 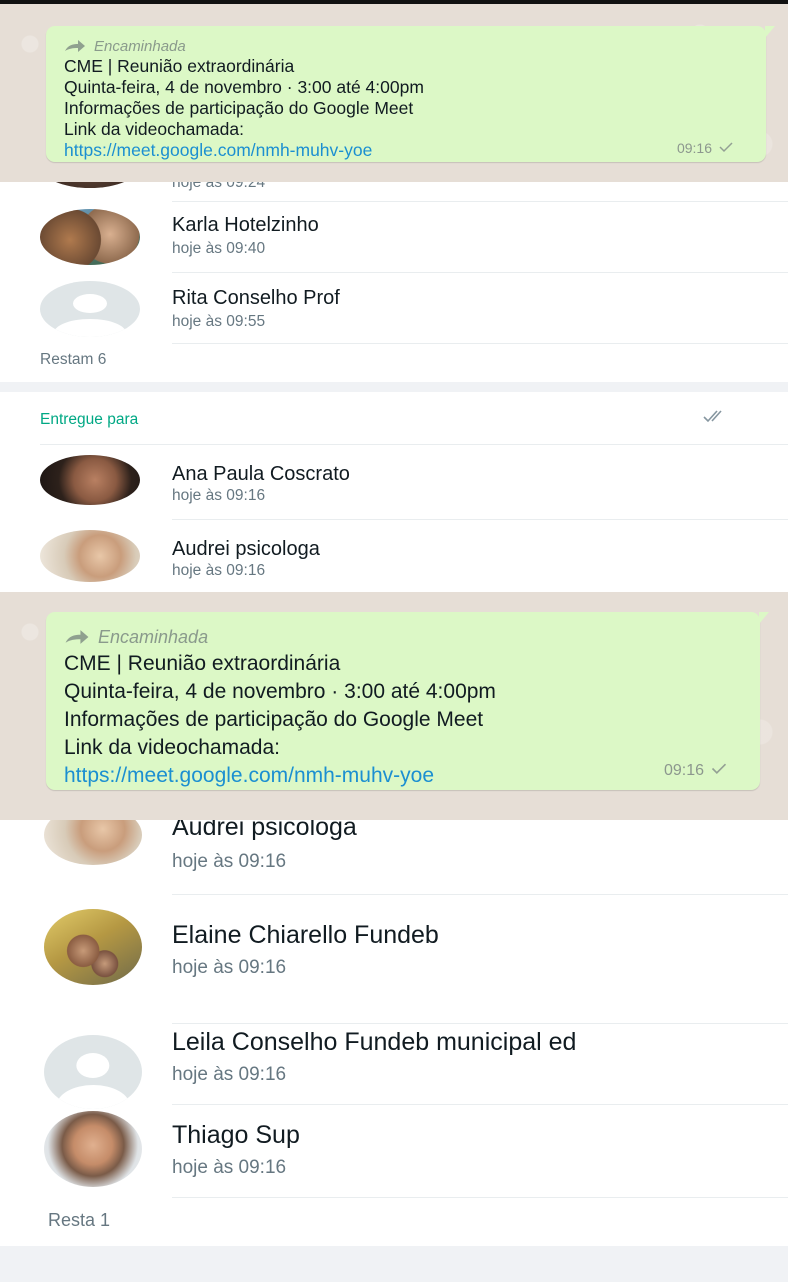 I want to click on delivered-header: Entregue para, so click(x=89, y=419).